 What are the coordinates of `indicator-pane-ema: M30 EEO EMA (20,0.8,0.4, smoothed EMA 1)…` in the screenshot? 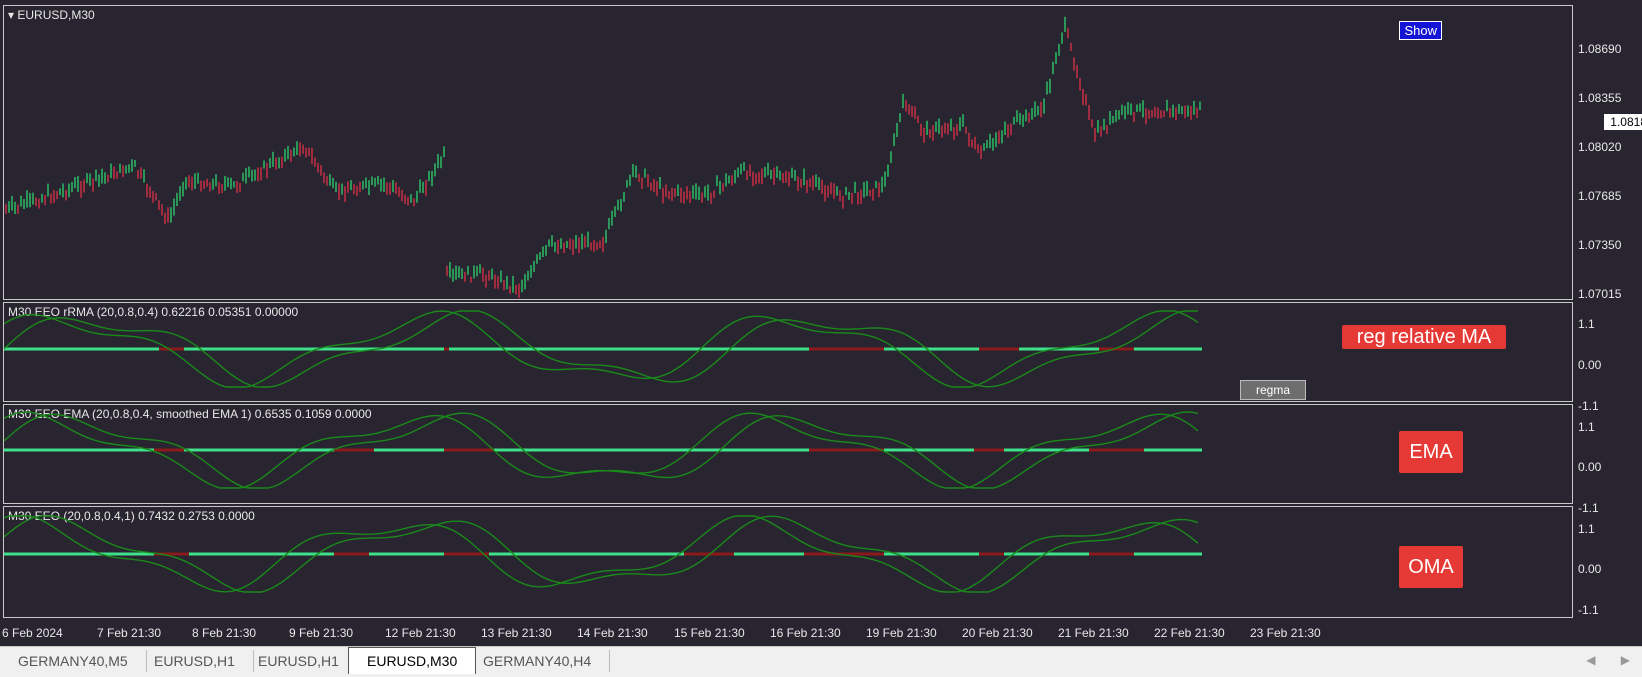 It's located at (788, 454).